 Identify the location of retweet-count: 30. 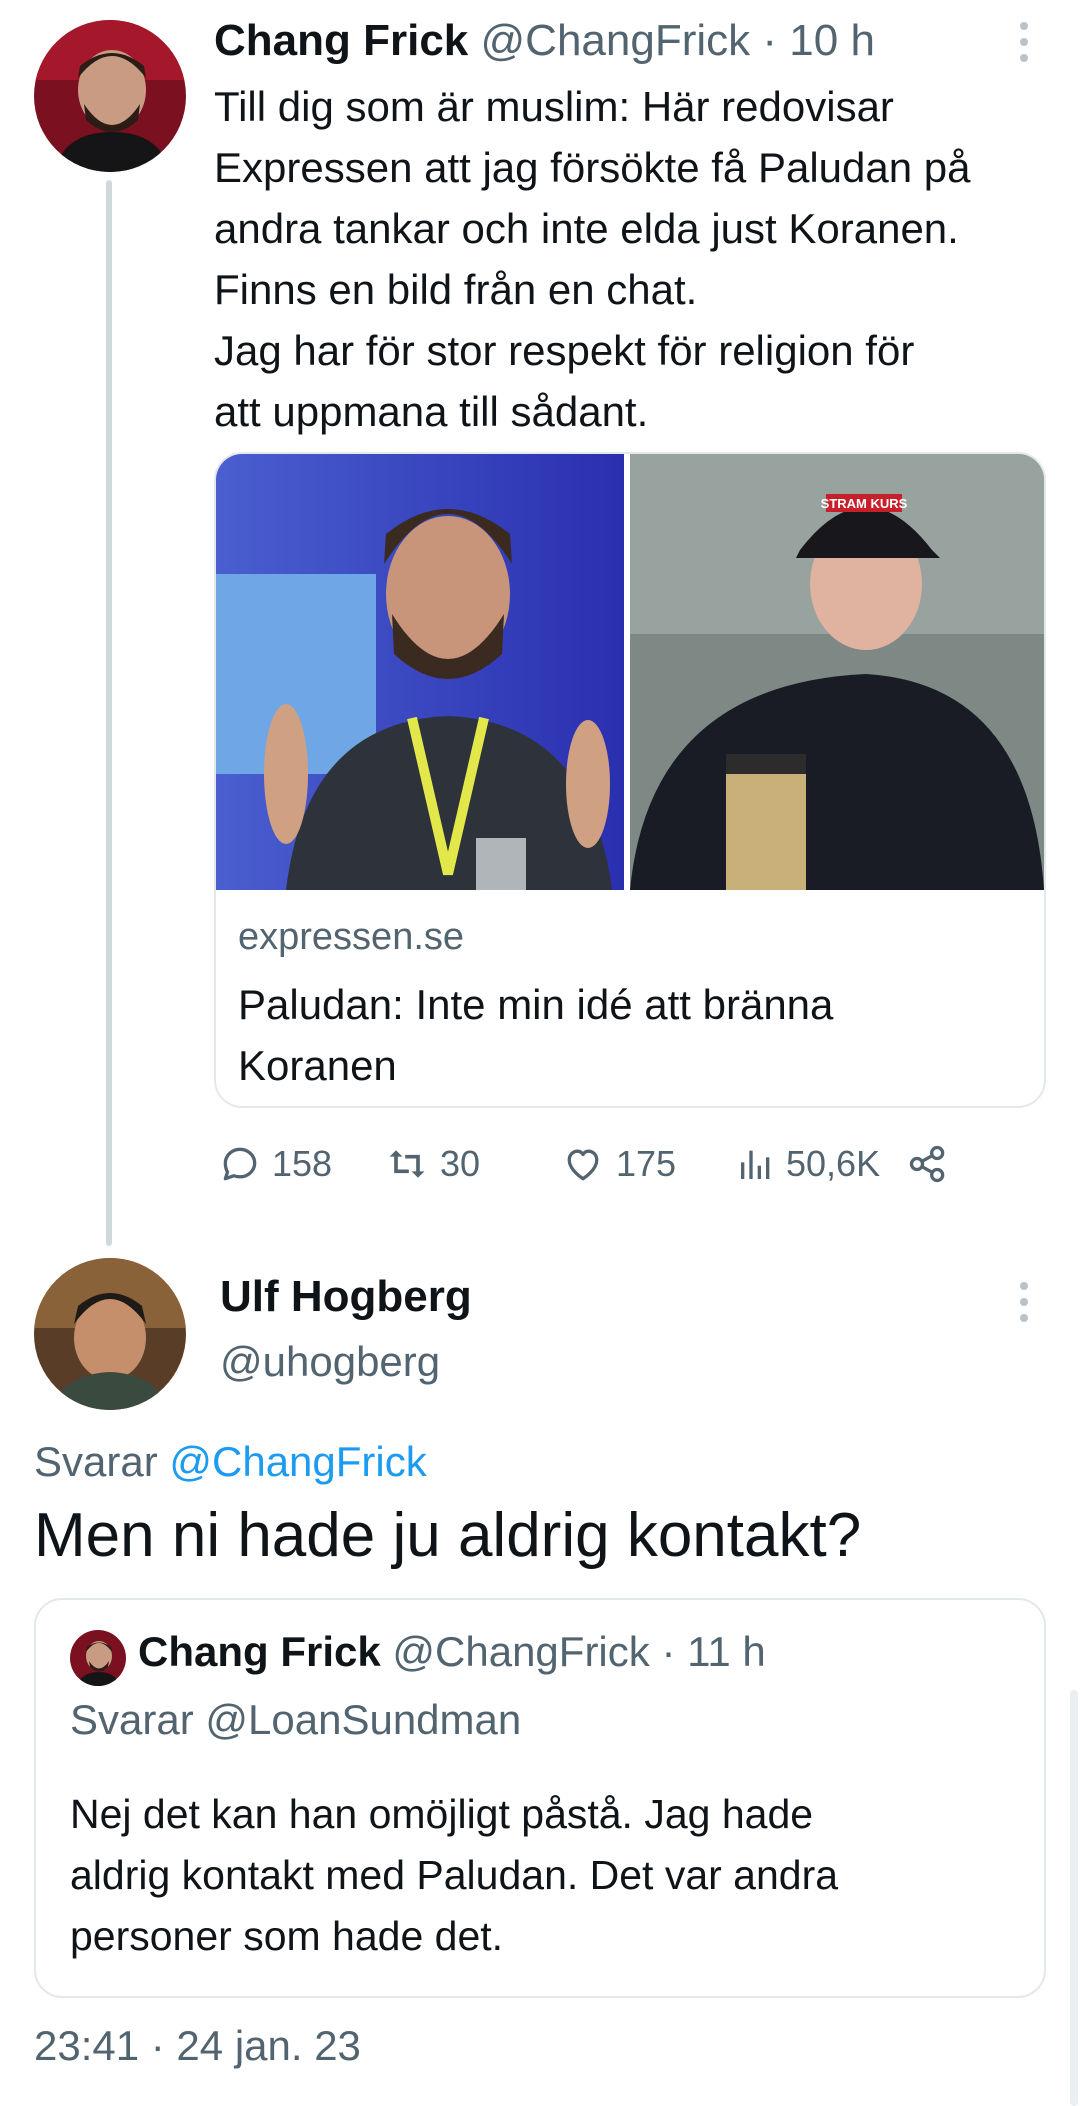
(460, 1163).